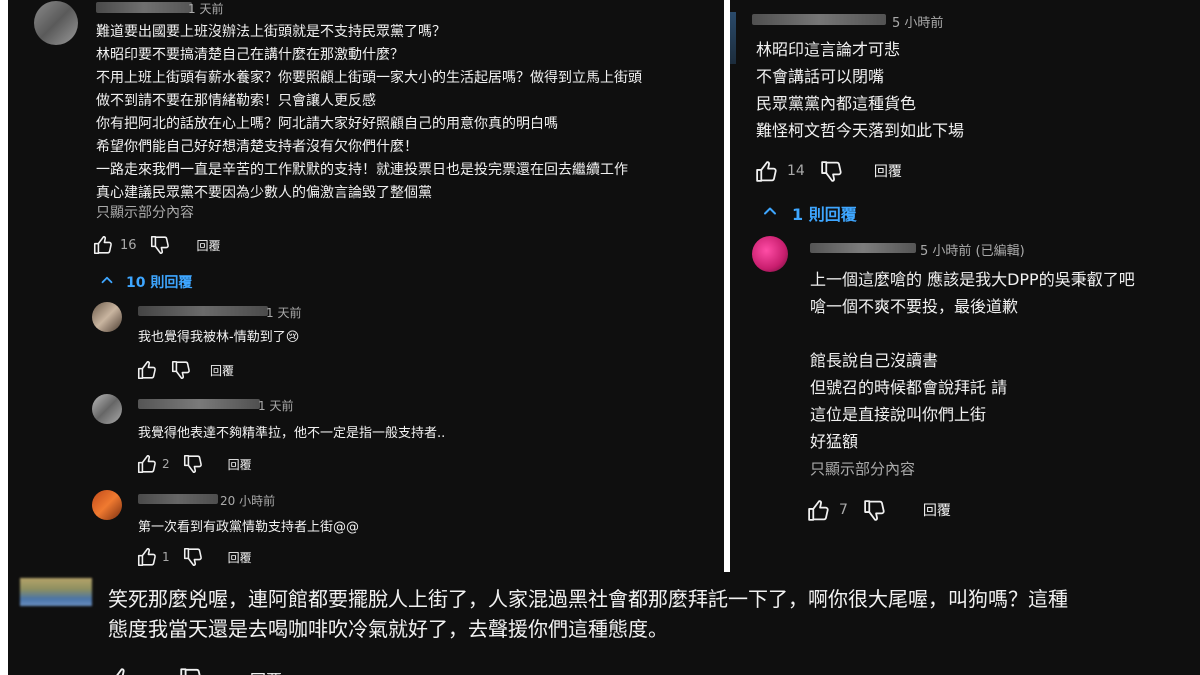 The width and height of the screenshot is (1200, 675). Describe the element at coordinates (292, 433) in the screenshot. I see `reply-text: 我覺得他表達不夠精準拉，他不一定是指一般支持者..` at that location.